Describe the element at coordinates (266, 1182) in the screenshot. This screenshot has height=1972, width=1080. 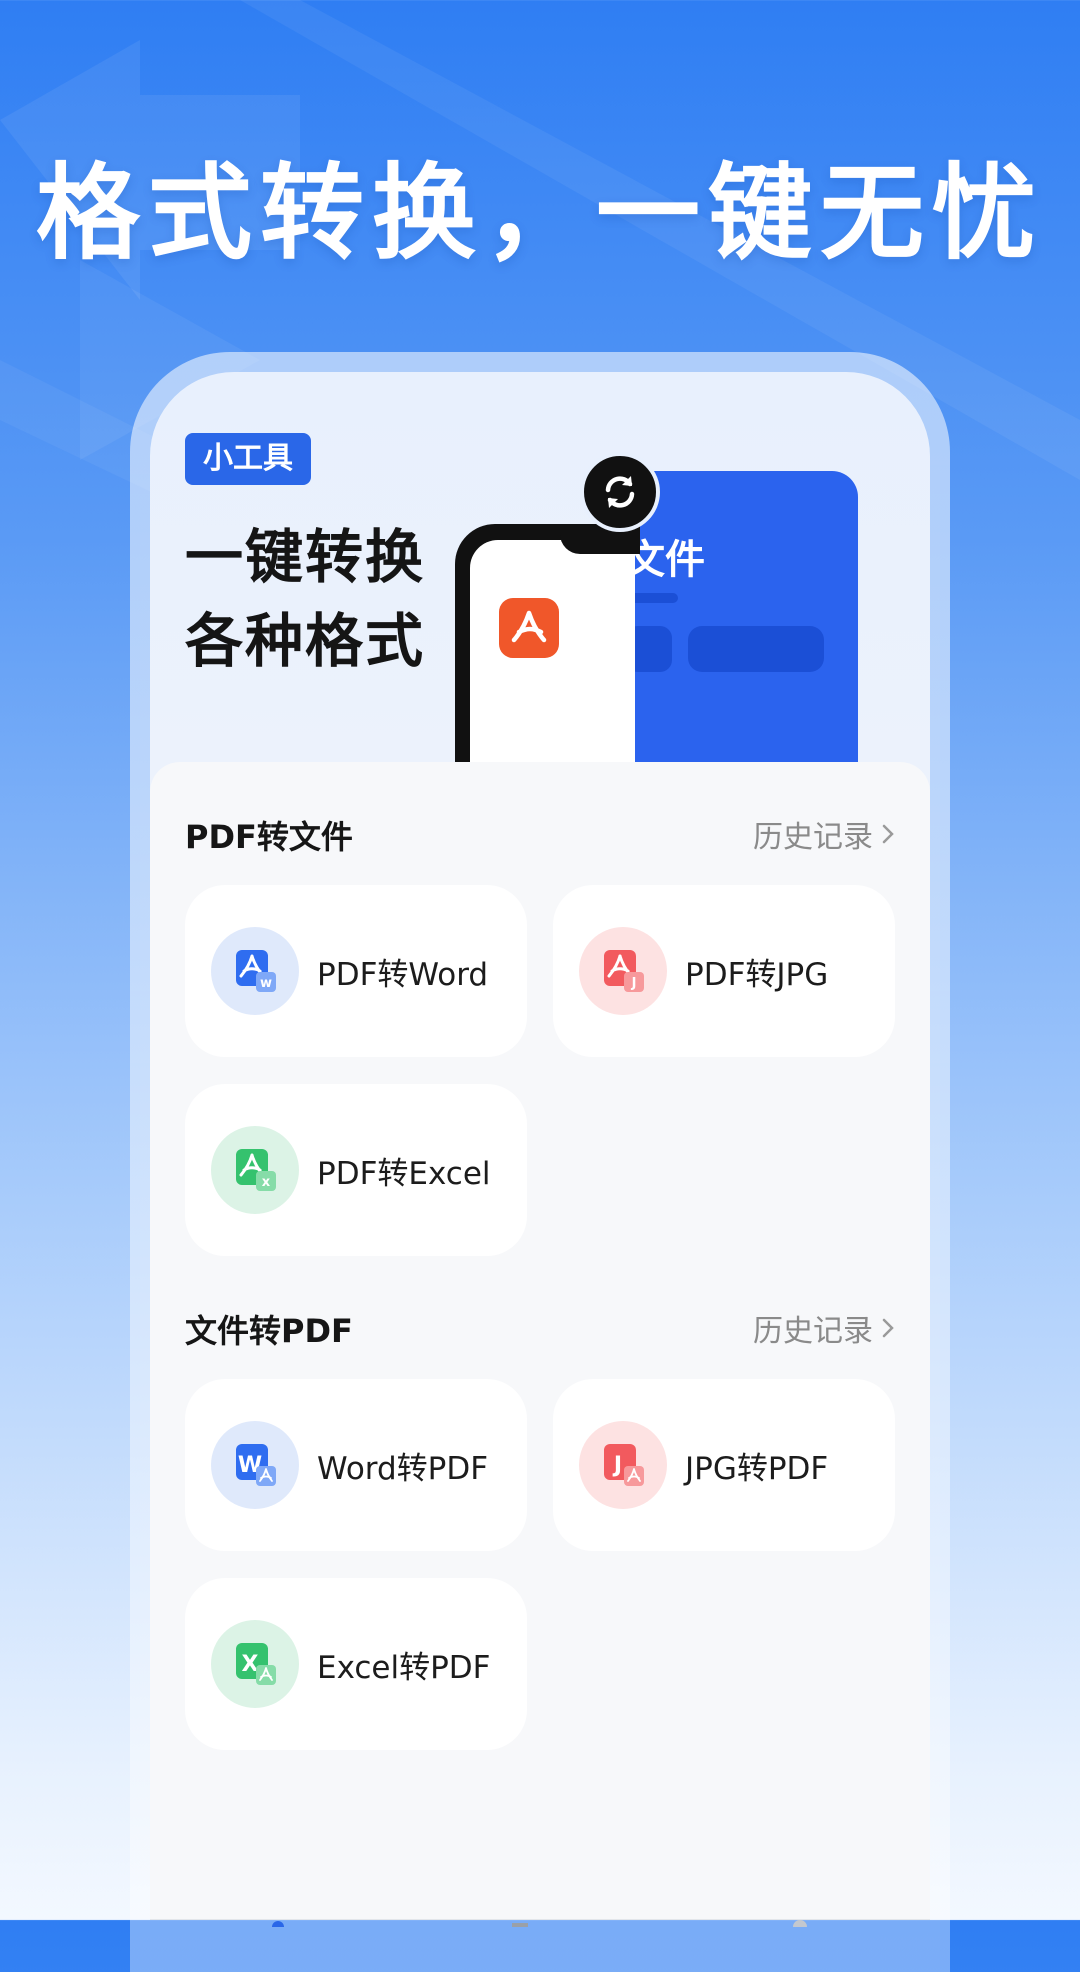
I see `svg-text: x` at that location.